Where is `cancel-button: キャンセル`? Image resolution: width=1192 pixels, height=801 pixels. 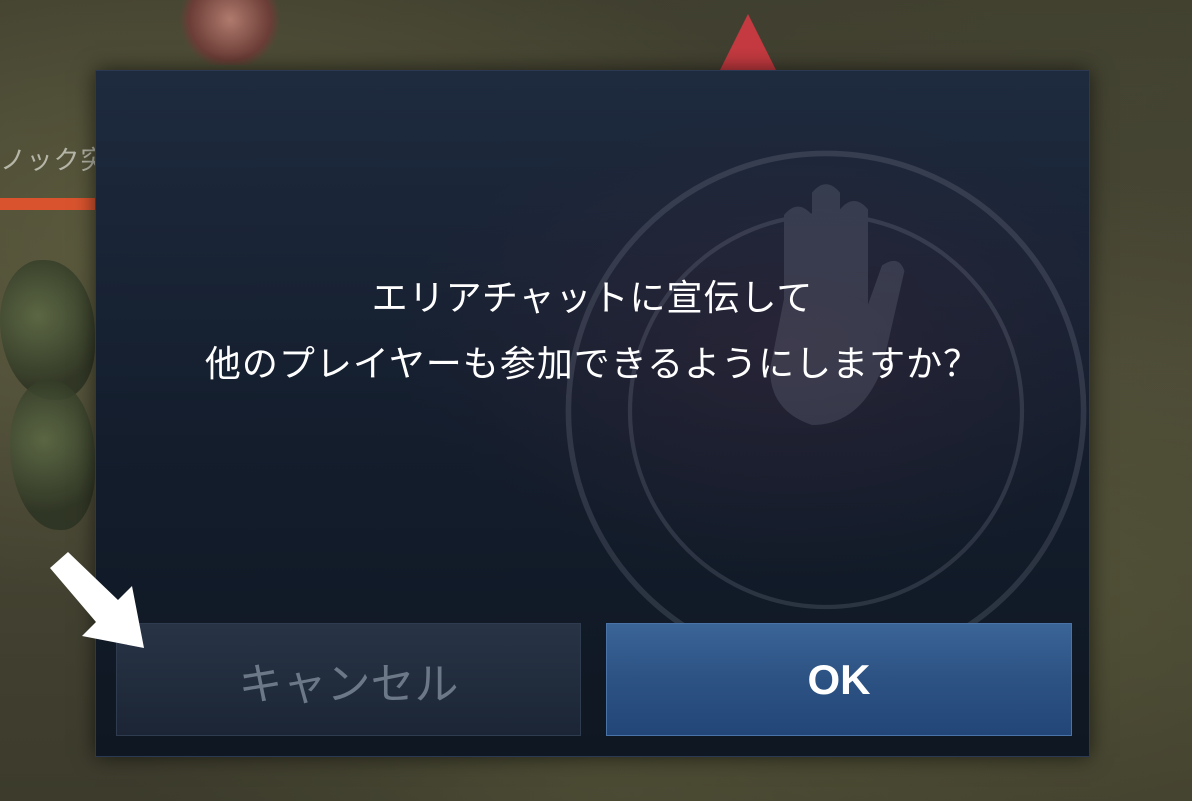
cancel-button: キャンセル is located at coordinates (348, 679).